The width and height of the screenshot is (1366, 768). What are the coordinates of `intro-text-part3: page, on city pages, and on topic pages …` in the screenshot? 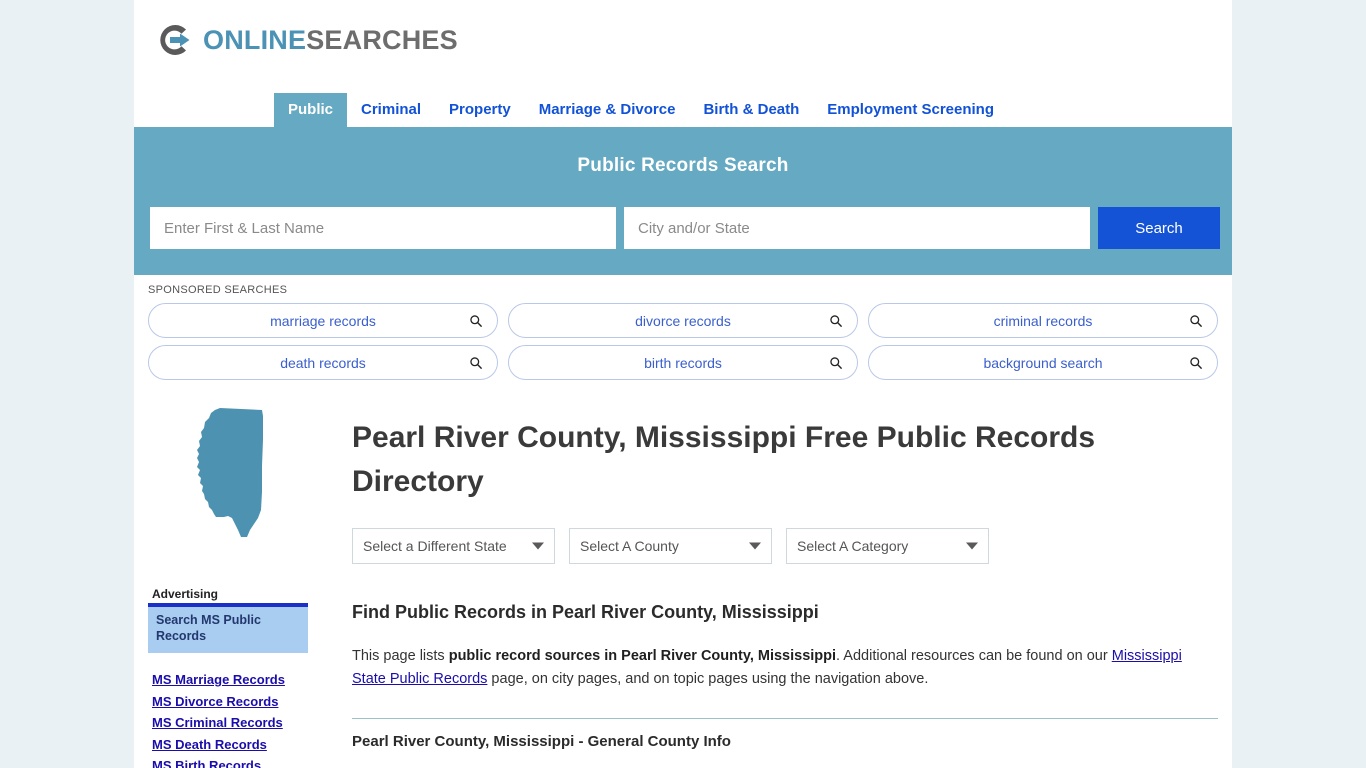 It's located at (708, 679).